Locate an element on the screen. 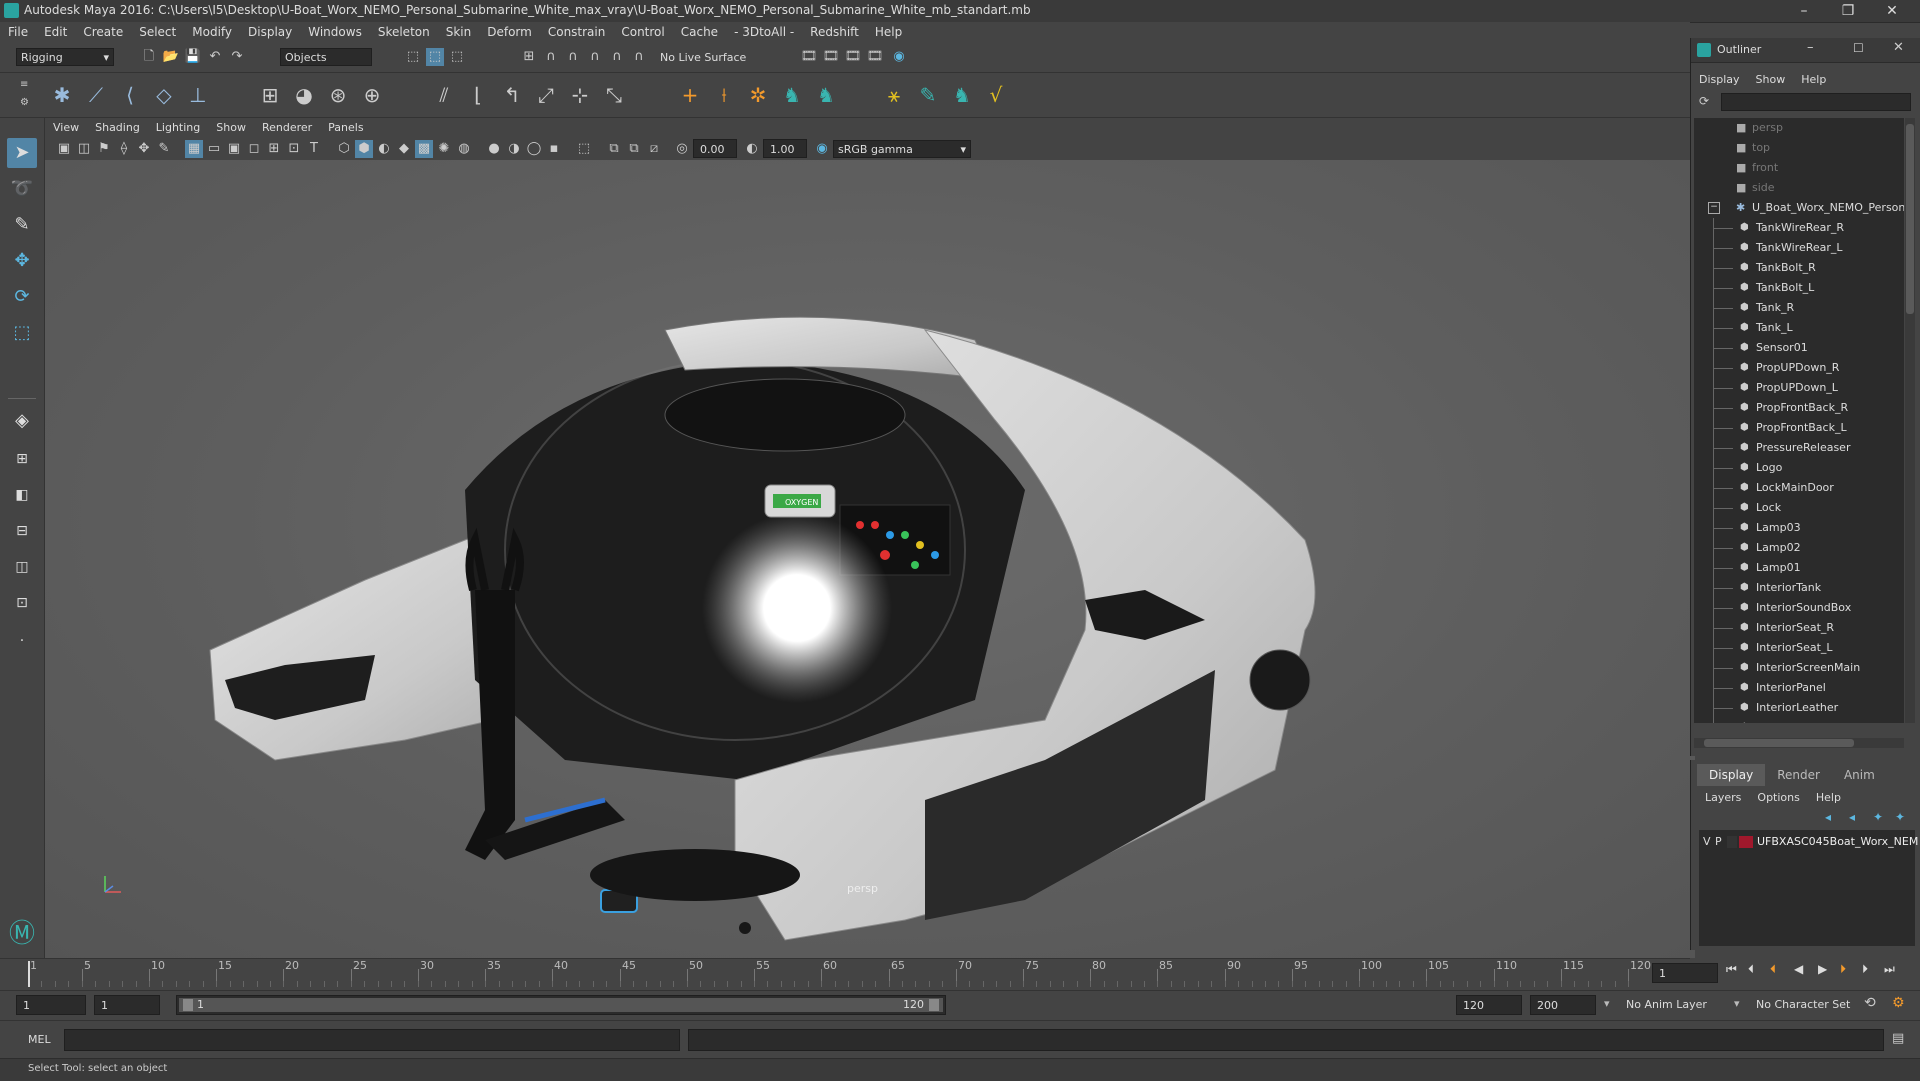 The height and width of the screenshot is (1081, 1920). layer-menu-help: Help is located at coordinates (1828, 798).